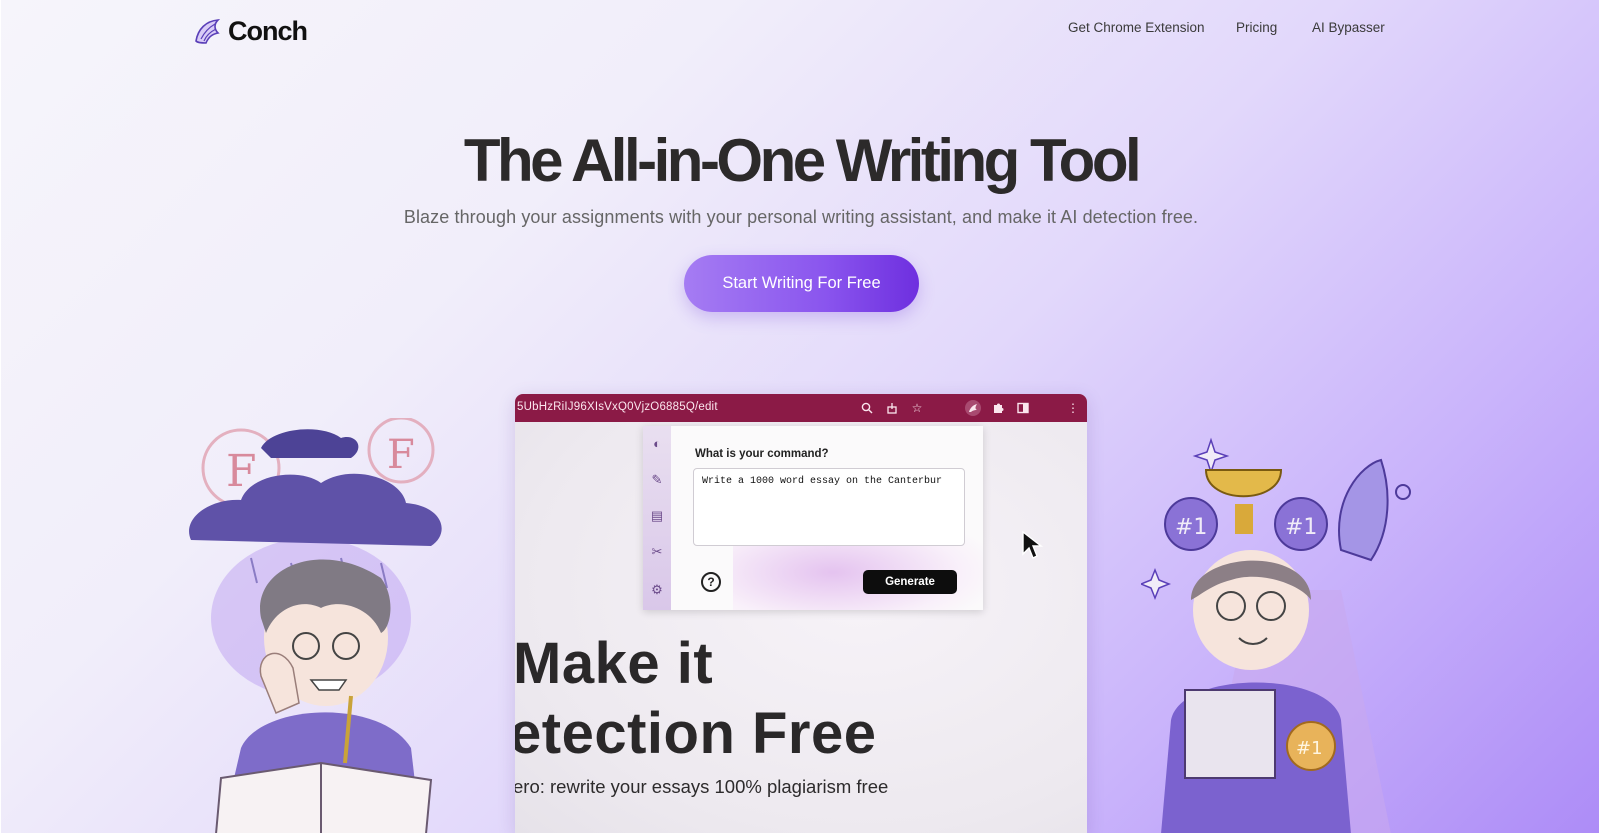  I want to click on address-bar: 5UbHzRiIJ96XIsVxQ0VjzO6885Q/edit, so click(617, 407).